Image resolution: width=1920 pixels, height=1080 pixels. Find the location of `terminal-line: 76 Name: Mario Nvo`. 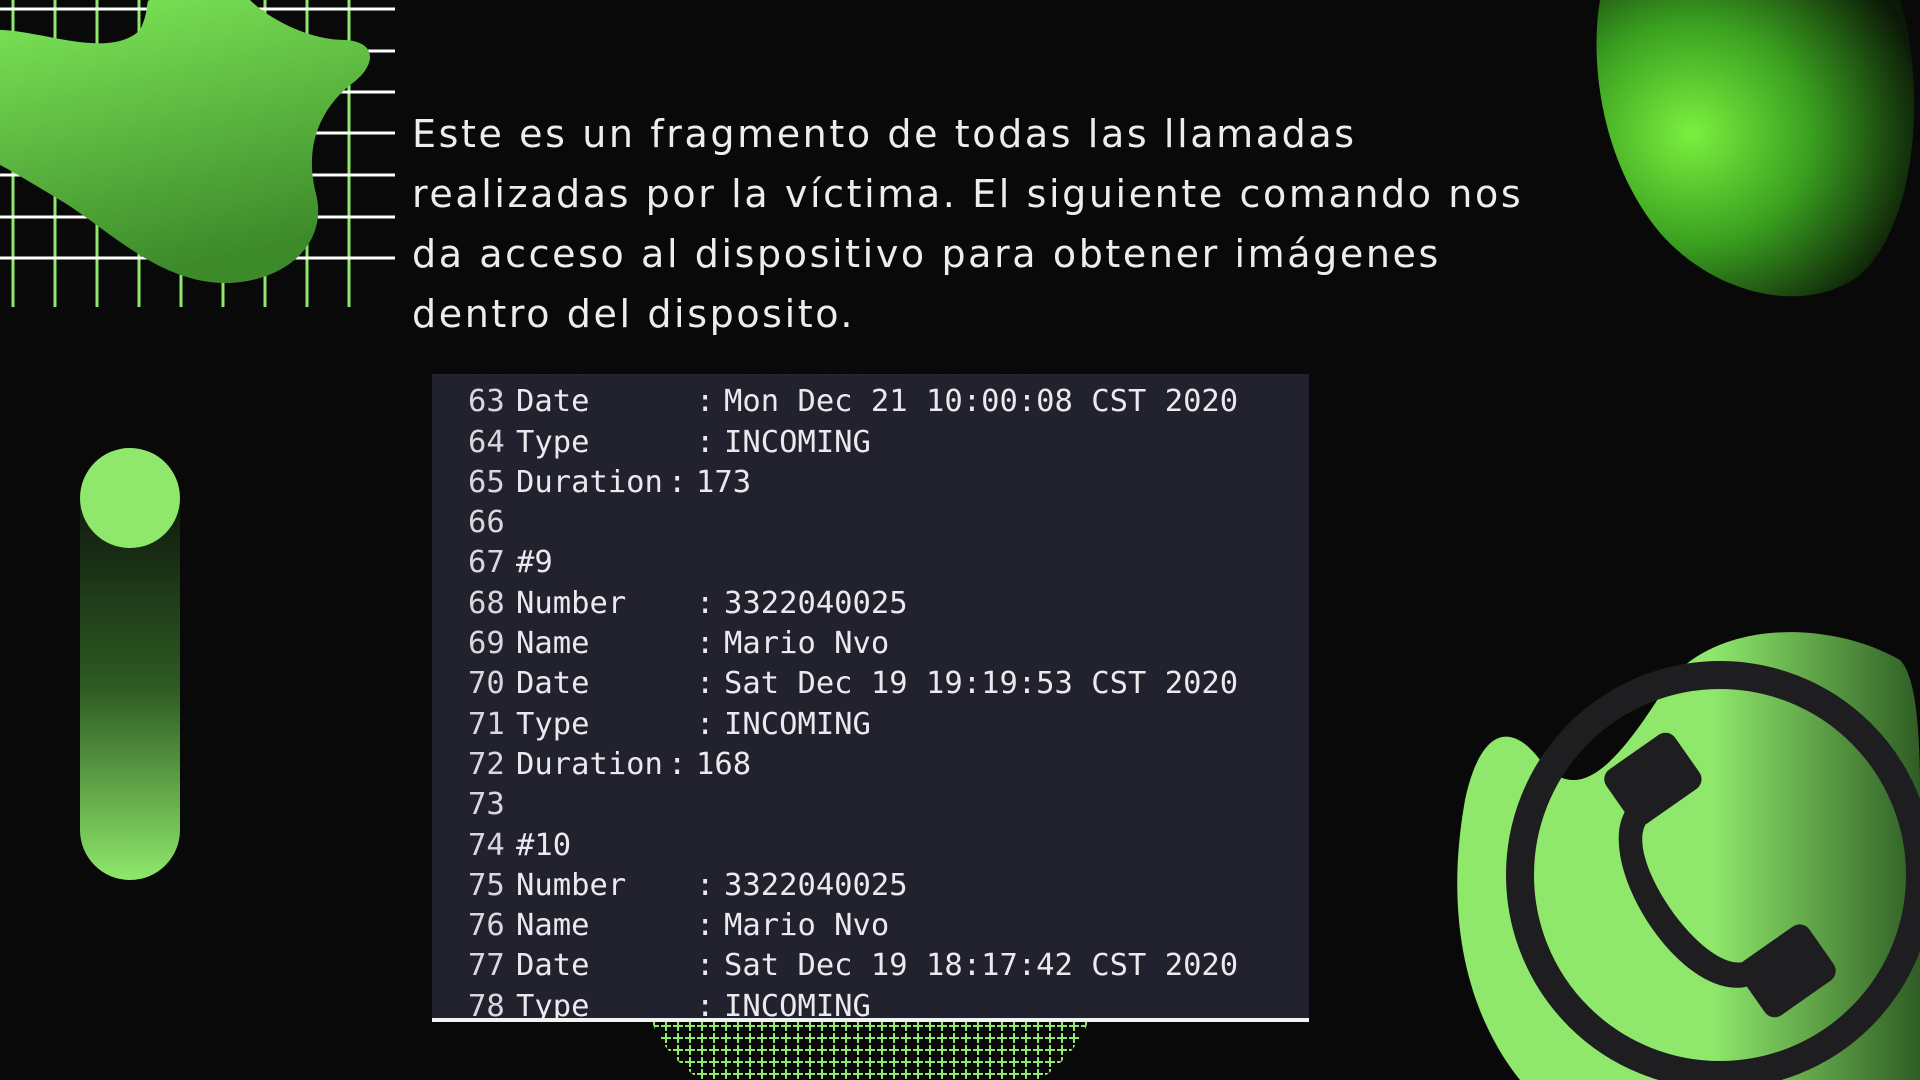

terminal-line: 76 Name: Mario Nvo is located at coordinates (853, 926).